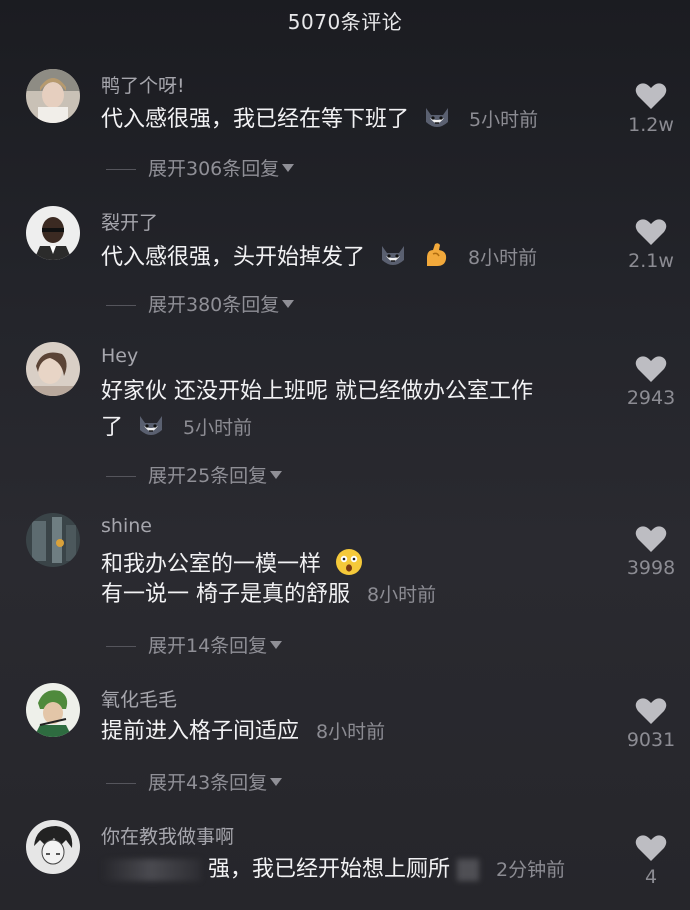 The height and width of the screenshot is (910, 690). What do you see at coordinates (200, 731) in the screenshot?
I see `comment-text-line: 提前进入格子间适应` at bounding box center [200, 731].